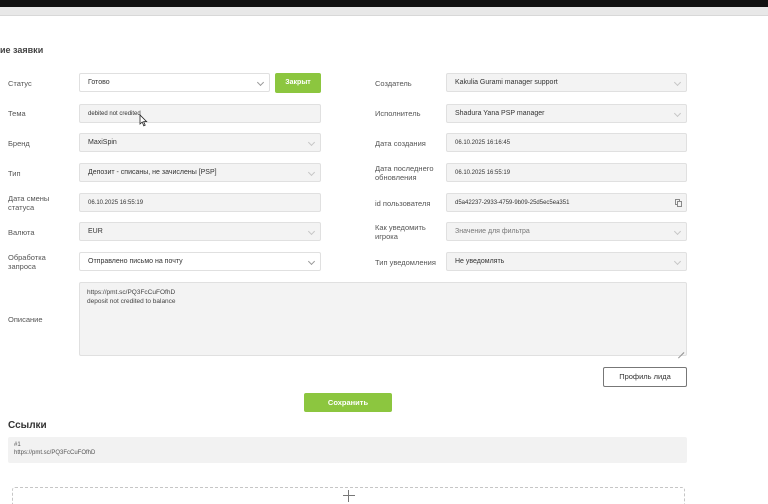 The image size is (768, 504). What do you see at coordinates (25, 319) in the screenshot?
I see `description-label: Описание` at bounding box center [25, 319].